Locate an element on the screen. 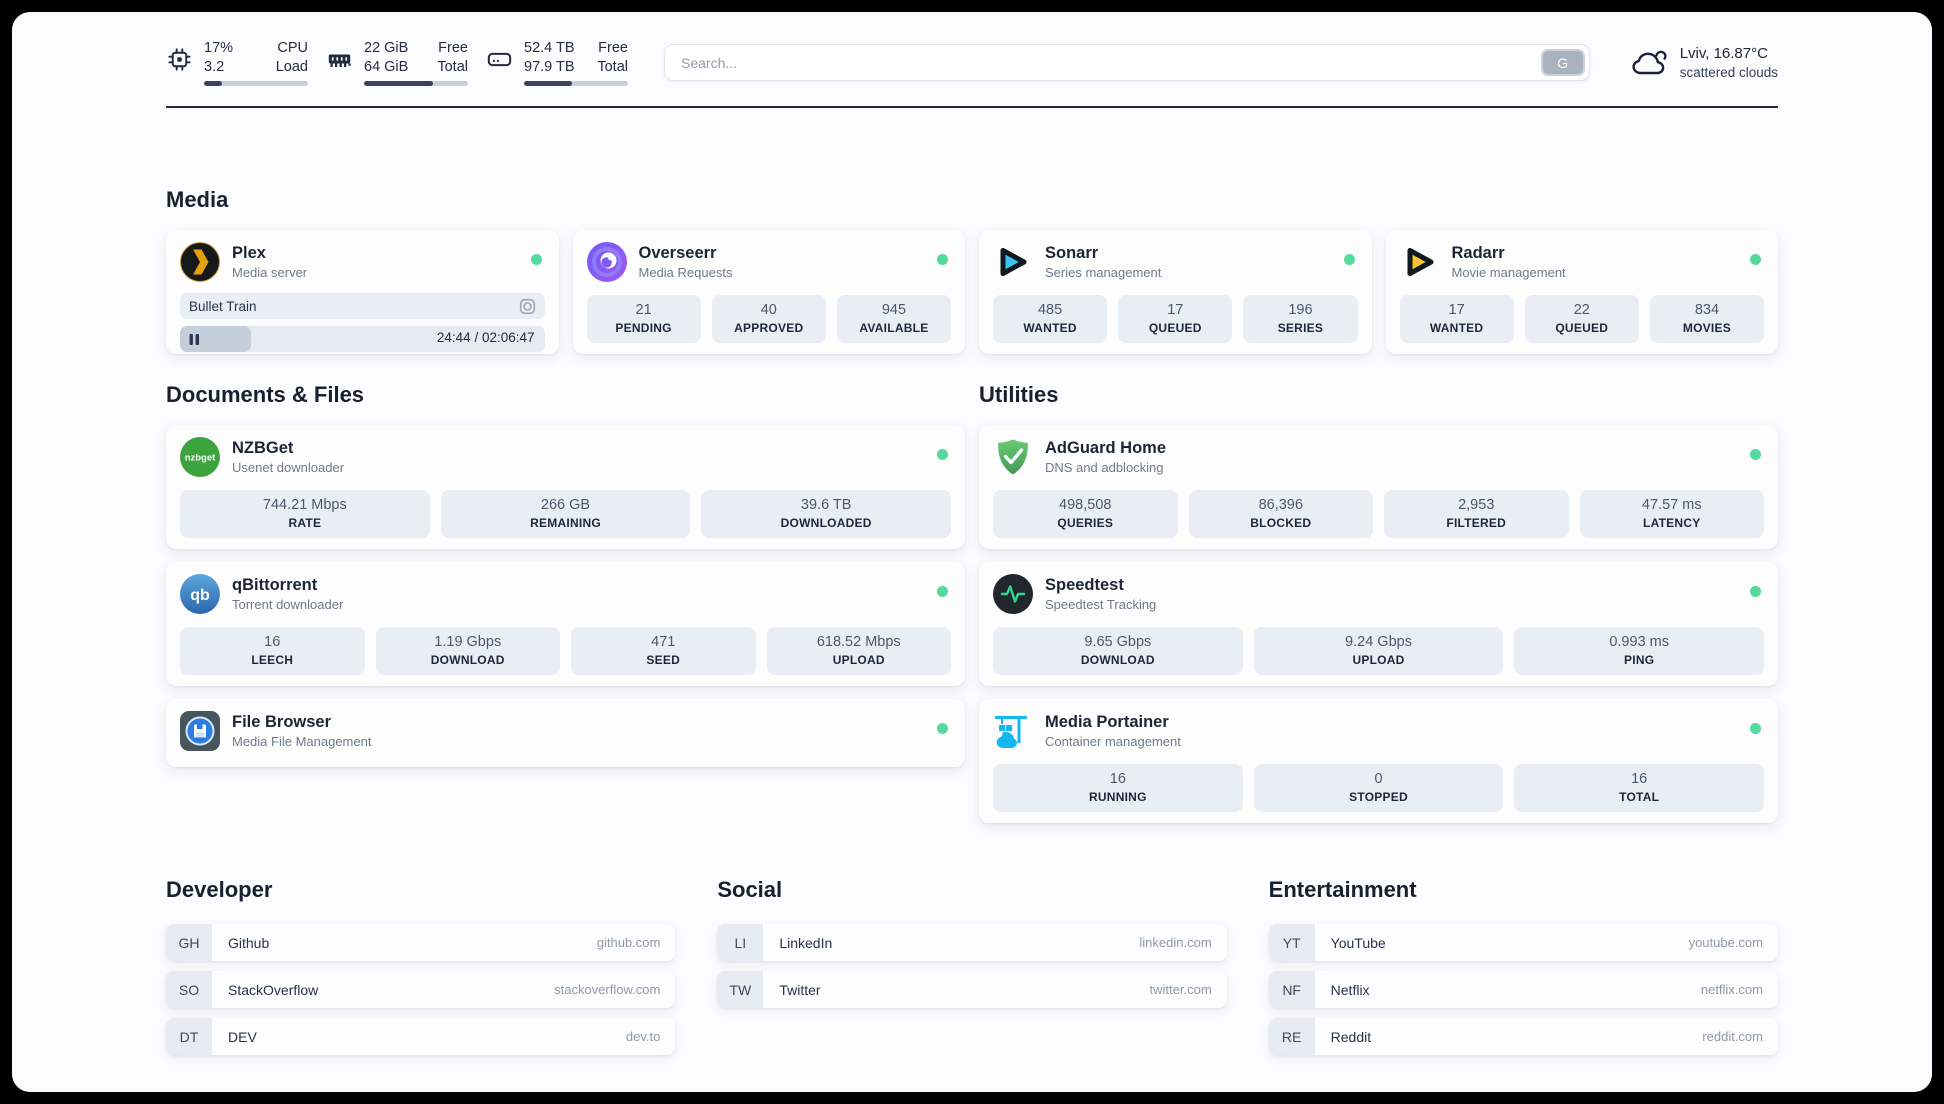 This screenshot has width=1944, height=1104. portainer-icon is located at coordinates (1011, 732).